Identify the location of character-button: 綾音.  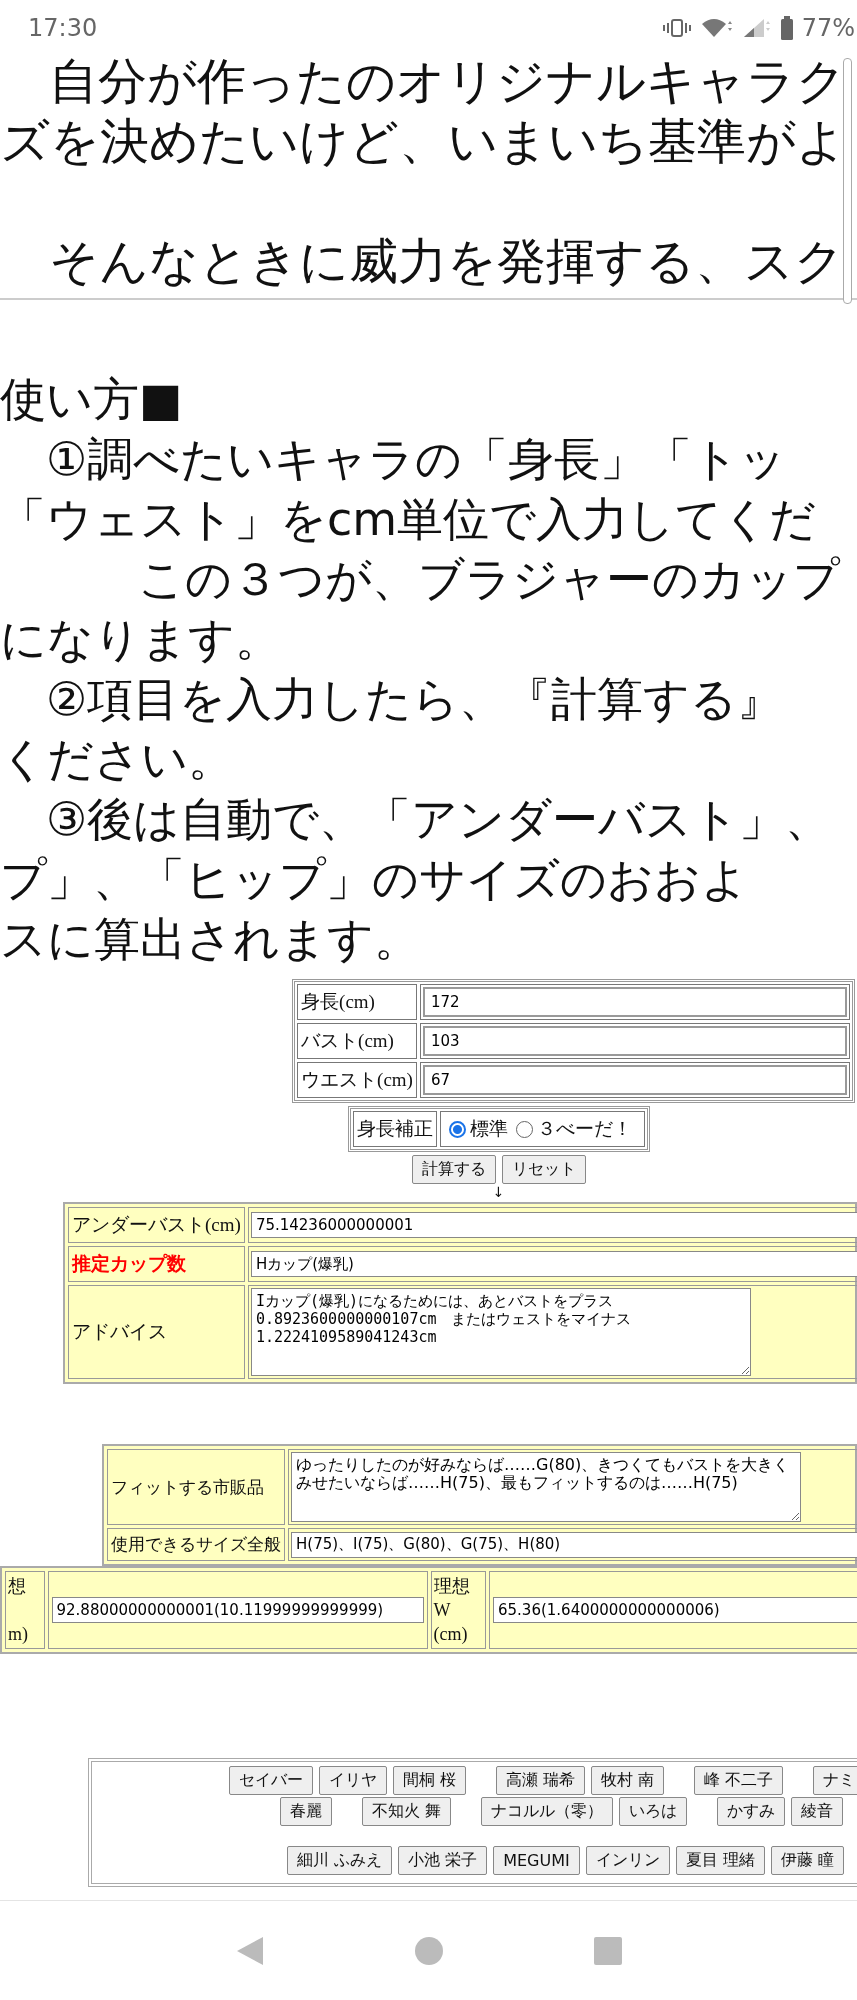
(817, 1811).